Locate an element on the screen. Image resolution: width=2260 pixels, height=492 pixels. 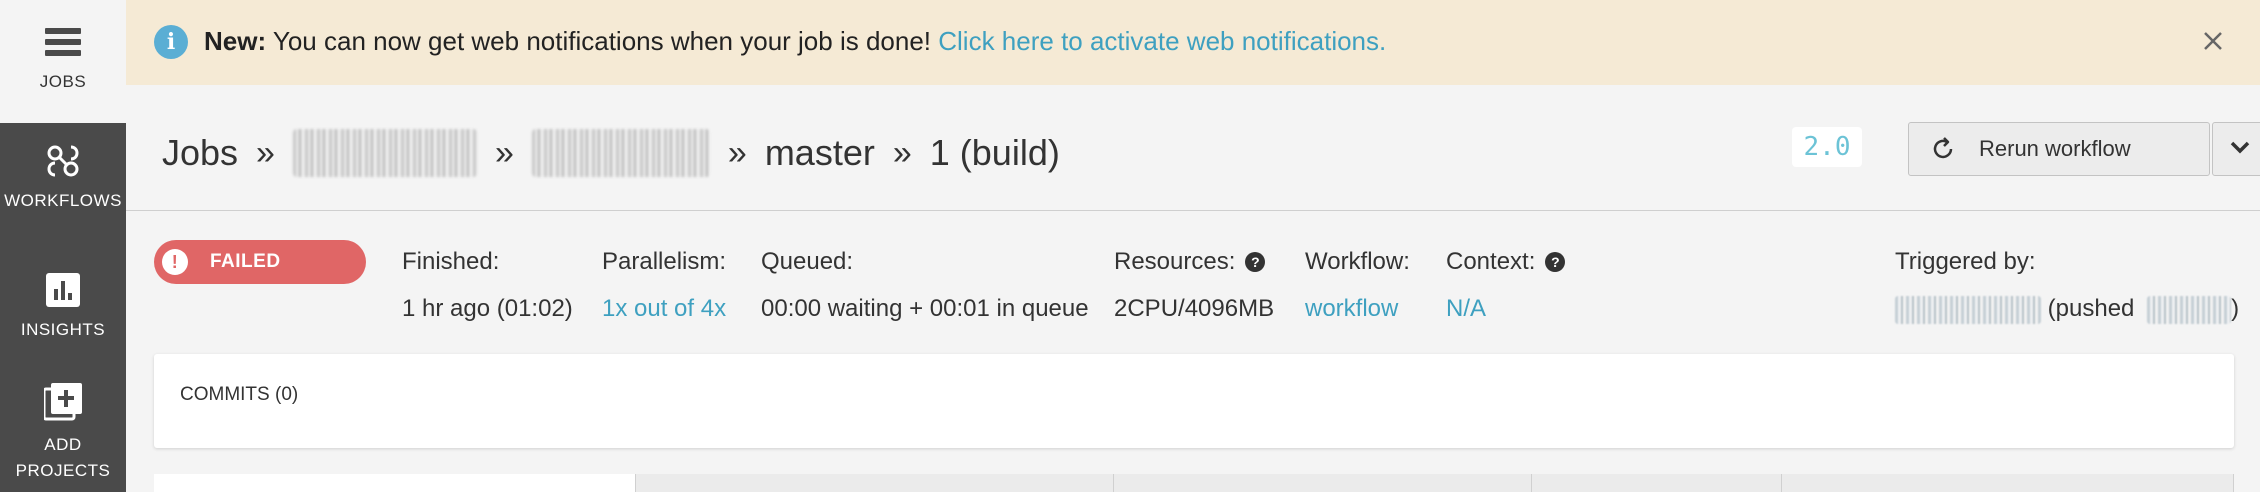
queued-value: 00:00 waiting + 00:01 in queue is located at coordinates (925, 308).